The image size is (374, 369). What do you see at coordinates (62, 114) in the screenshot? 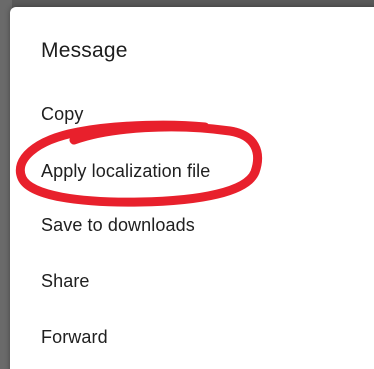
I see `menu-item-copy: Copy` at bounding box center [62, 114].